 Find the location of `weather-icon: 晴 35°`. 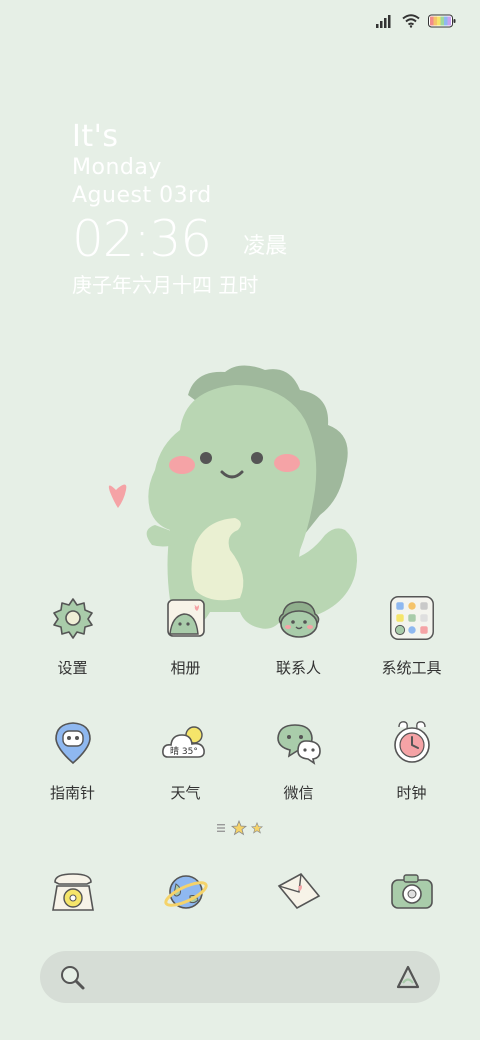

weather-icon: 晴 35° is located at coordinates (186, 743).